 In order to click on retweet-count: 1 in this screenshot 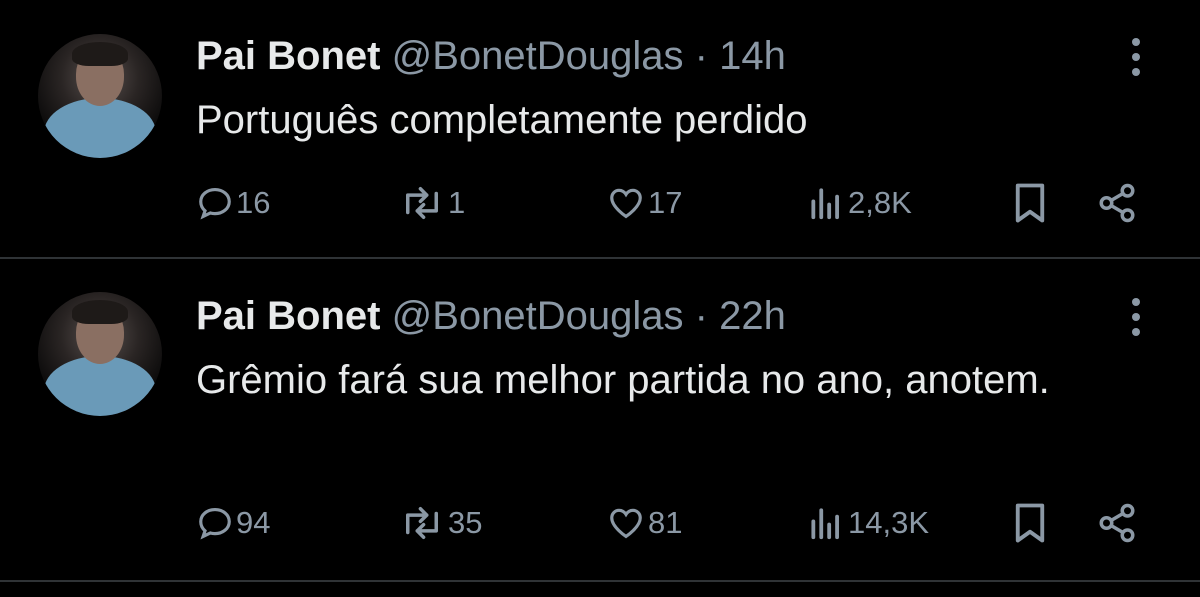, I will do `click(457, 202)`.